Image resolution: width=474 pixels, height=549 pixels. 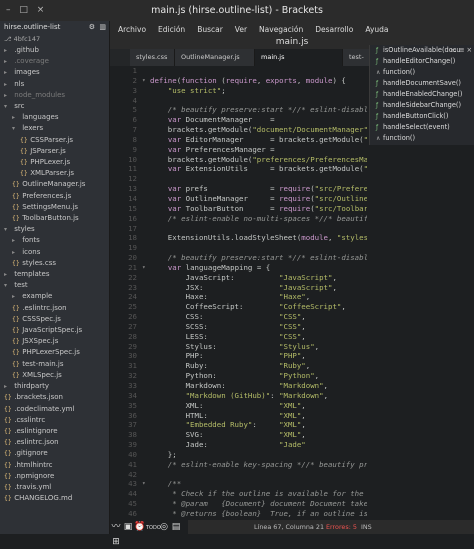 What do you see at coordinates (128, 527) in the screenshot?
I see `outline-icon: ▣` at bounding box center [128, 527].